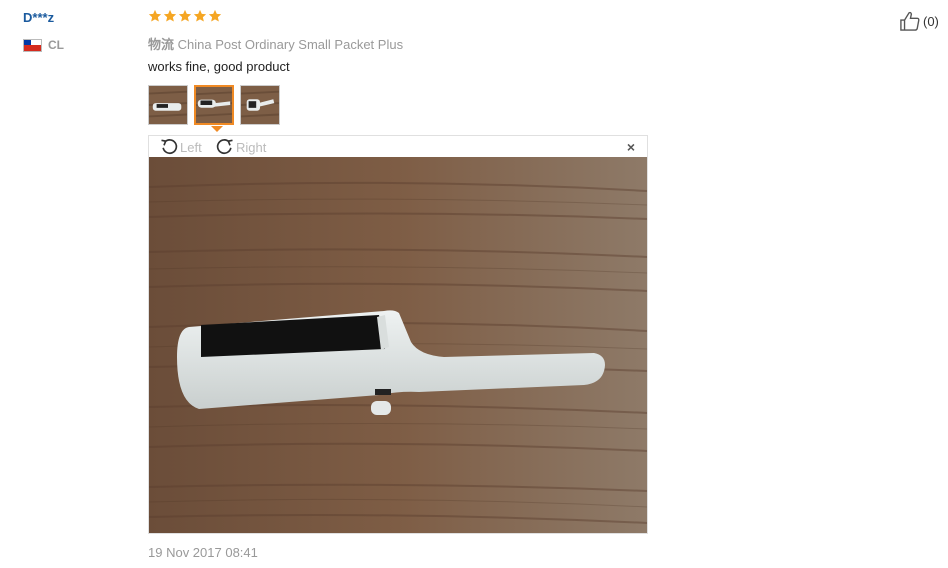 Image resolution: width=948 pixels, height=568 pixels. What do you see at coordinates (38, 17) in the screenshot?
I see `reviewer-name: D***z` at bounding box center [38, 17].